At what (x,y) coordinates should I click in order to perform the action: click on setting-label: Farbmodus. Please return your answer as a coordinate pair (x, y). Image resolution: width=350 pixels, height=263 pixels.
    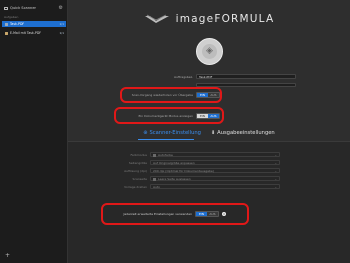
    Looking at the image, I should click on (138, 154).